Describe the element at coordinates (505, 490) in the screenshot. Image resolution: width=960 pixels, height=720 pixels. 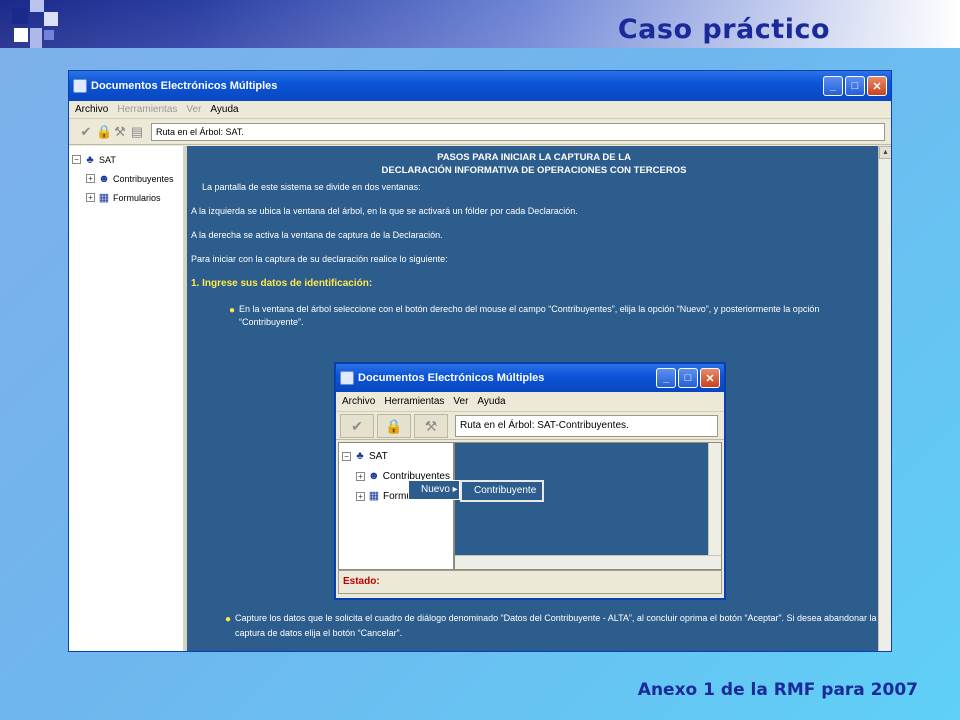
I see `submenu-label: Contribuyente` at that location.